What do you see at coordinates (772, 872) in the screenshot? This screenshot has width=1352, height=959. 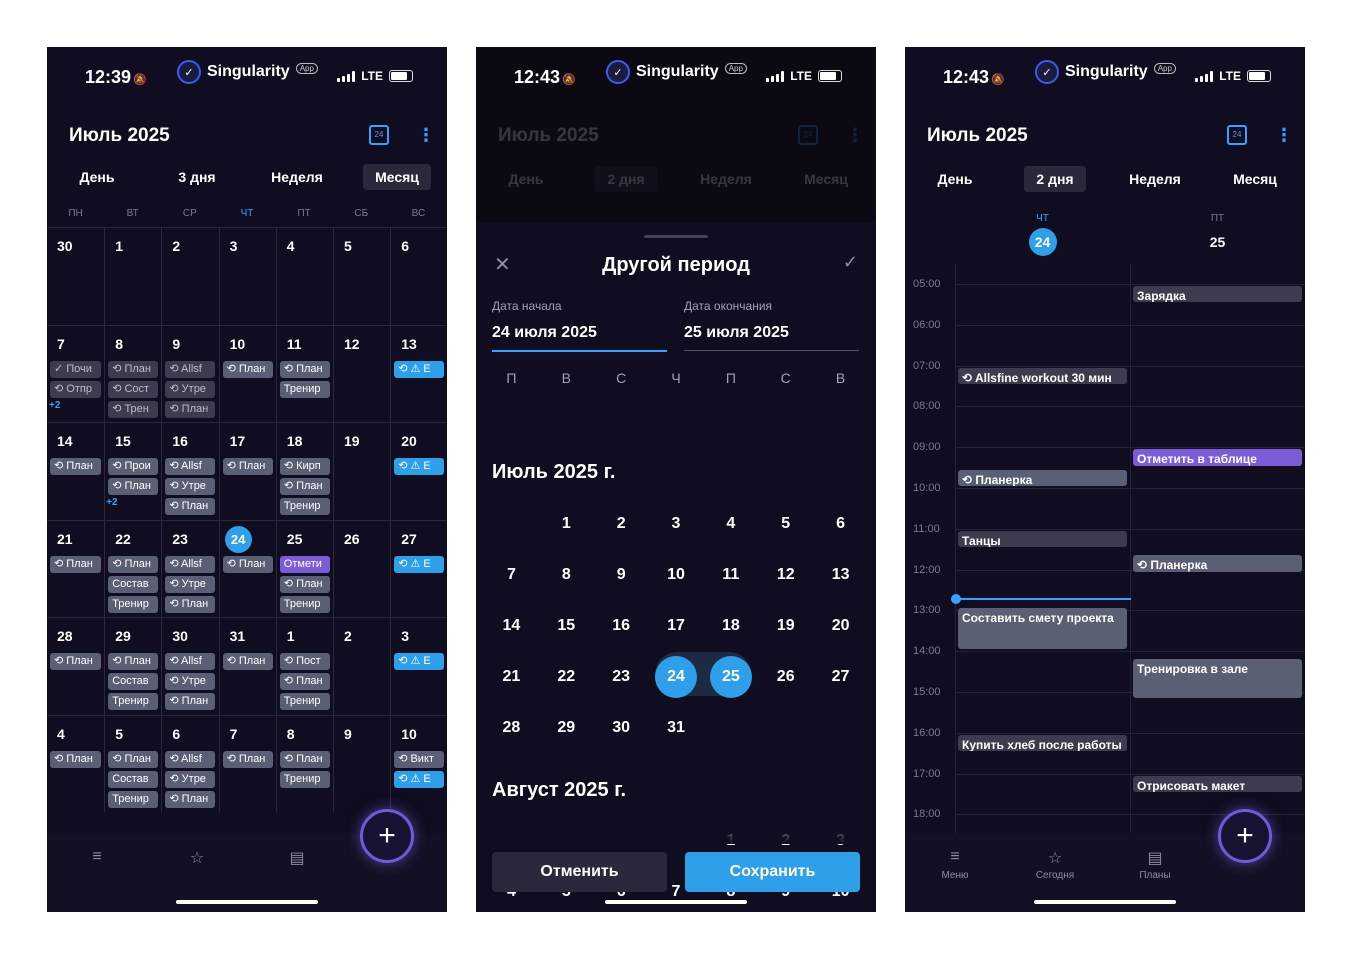 I see `save-button: Сохранить` at bounding box center [772, 872].